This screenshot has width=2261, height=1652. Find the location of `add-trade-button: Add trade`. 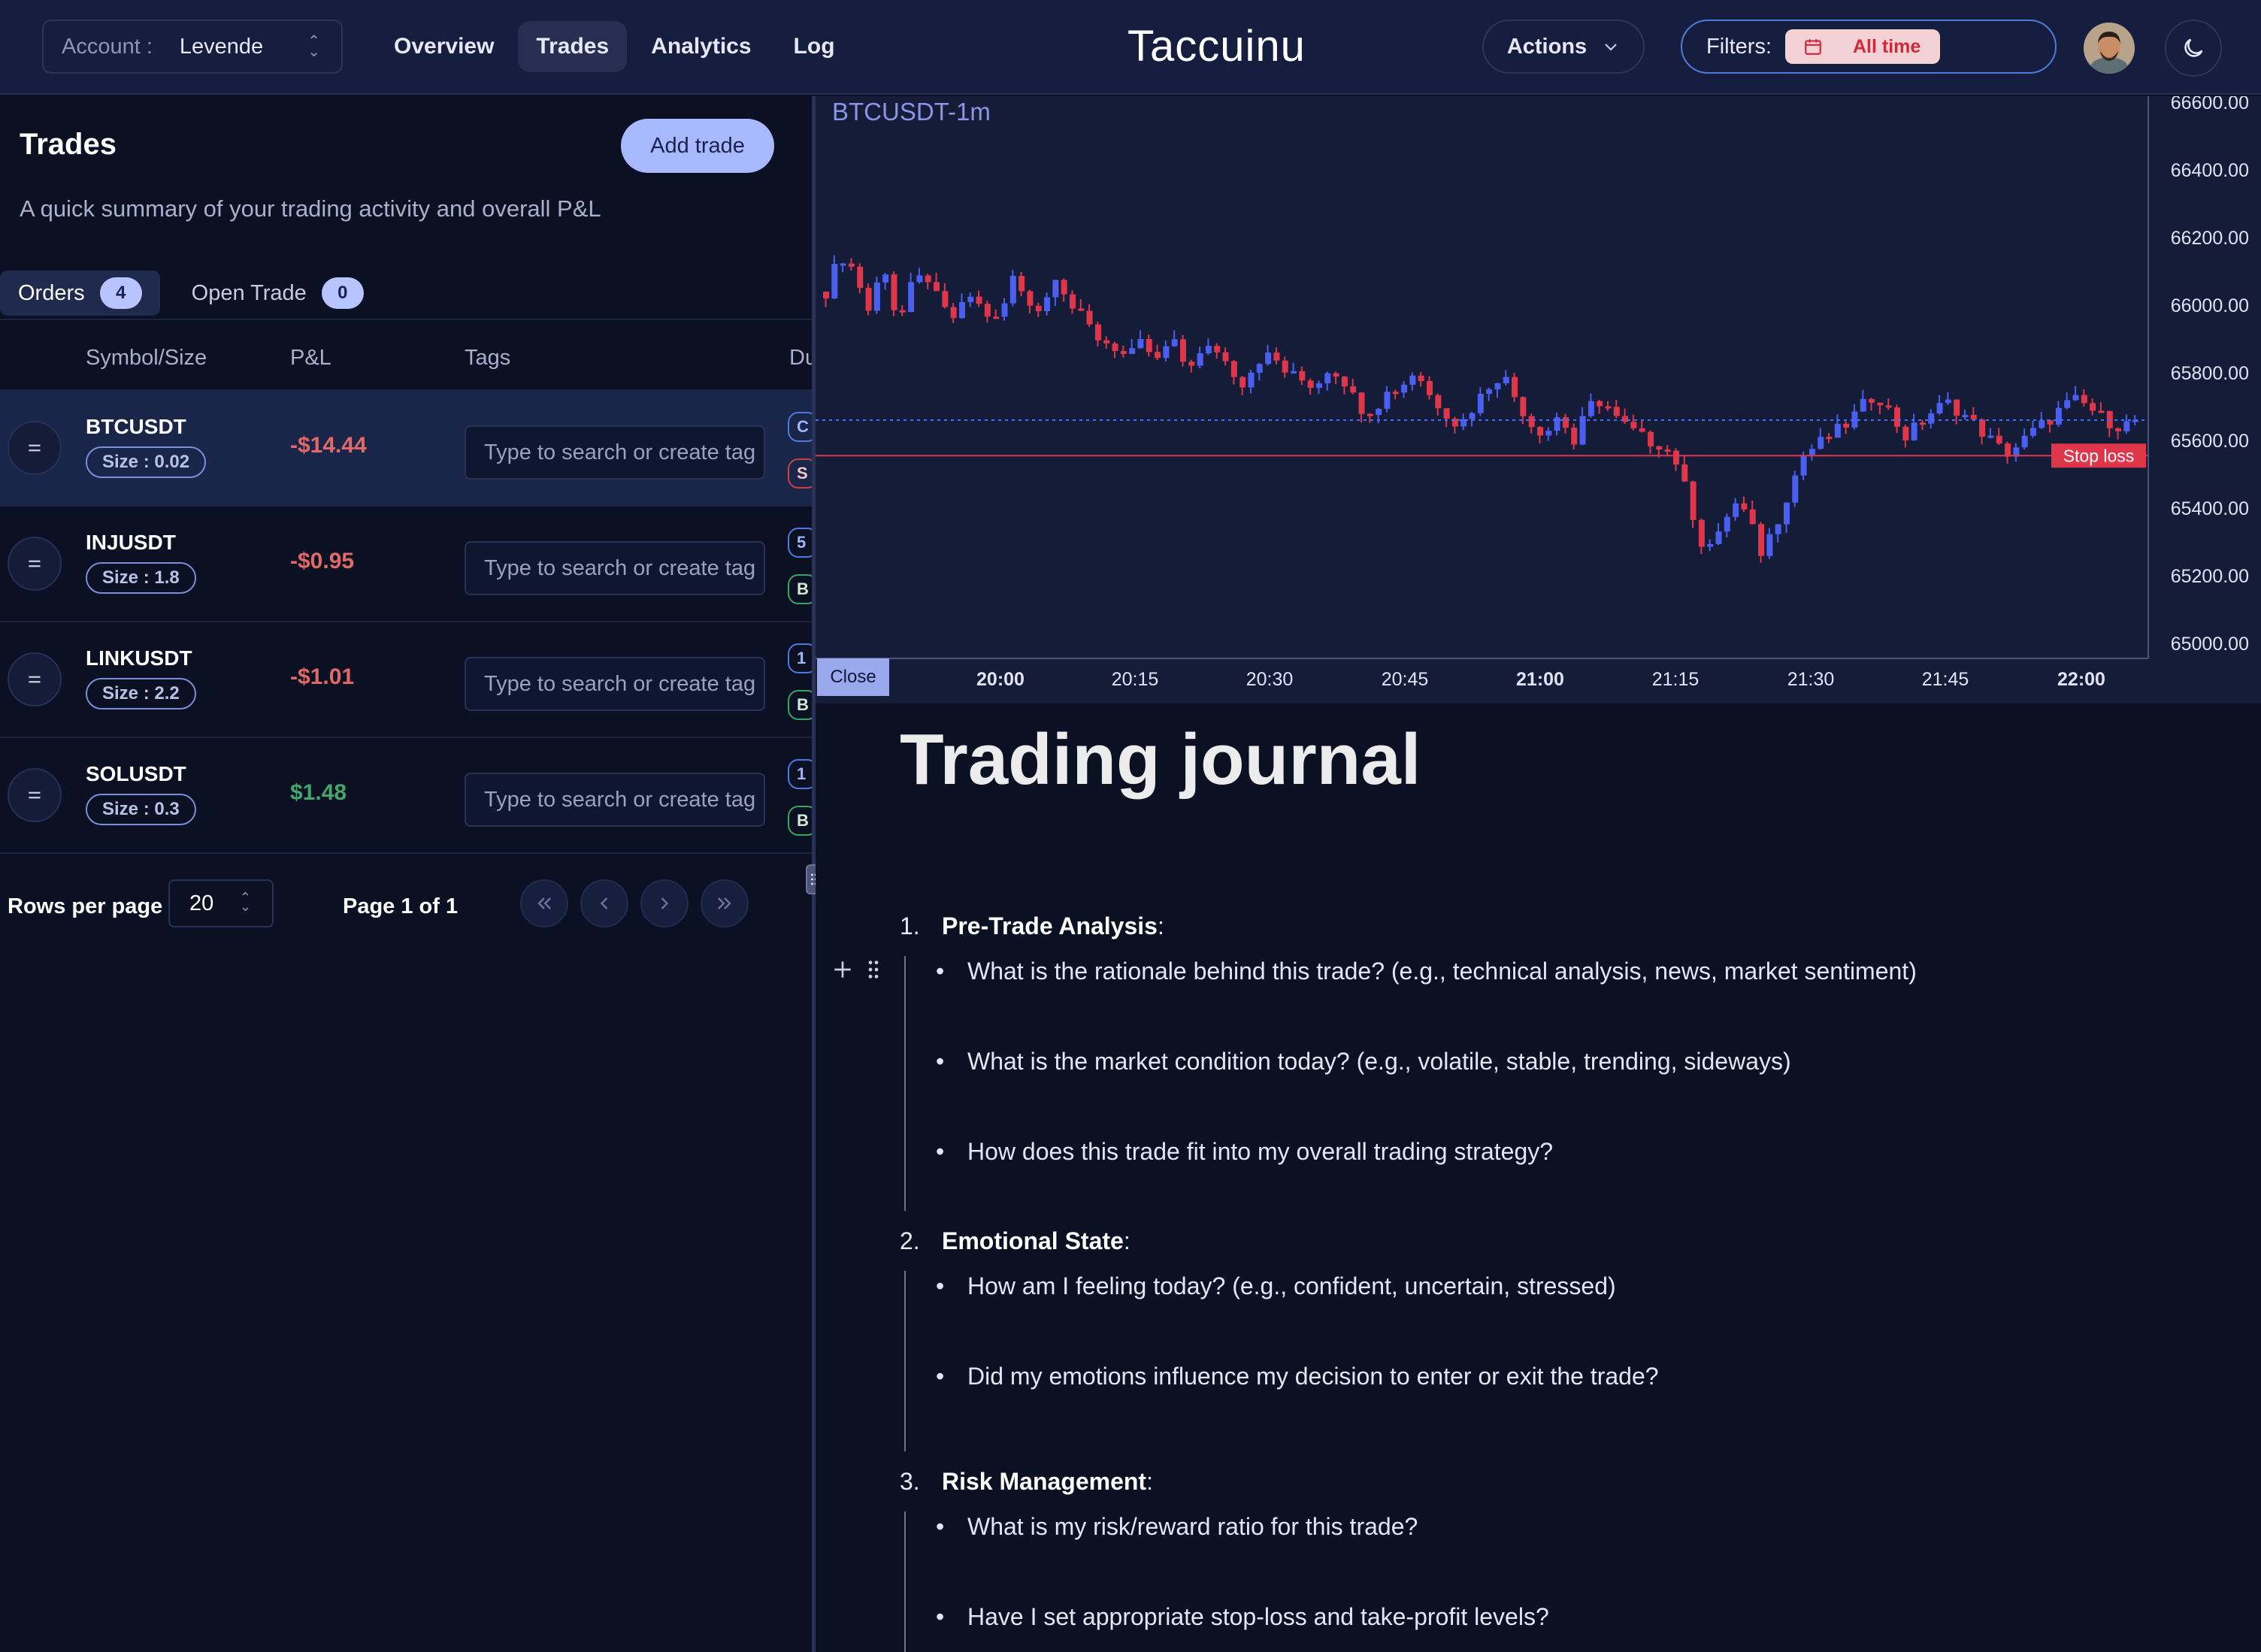

add-trade-button: Add trade is located at coordinates (697, 146).